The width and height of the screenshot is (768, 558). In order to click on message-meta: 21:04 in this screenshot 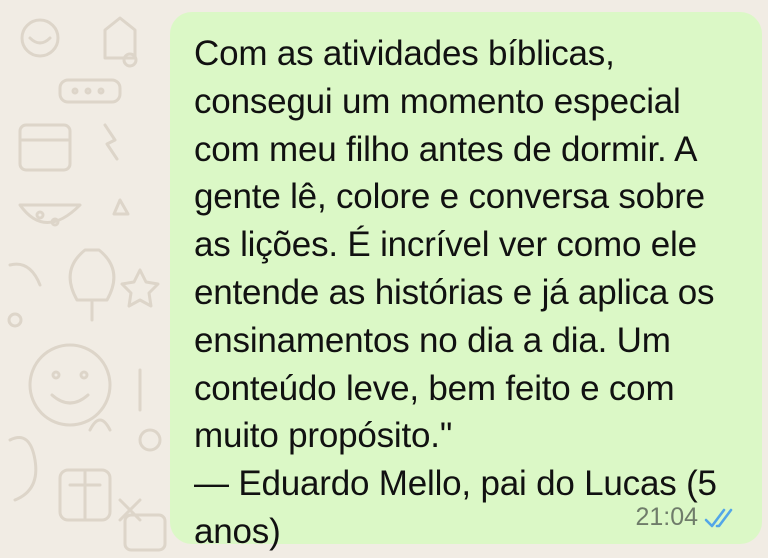, I will do `click(687, 517)`.